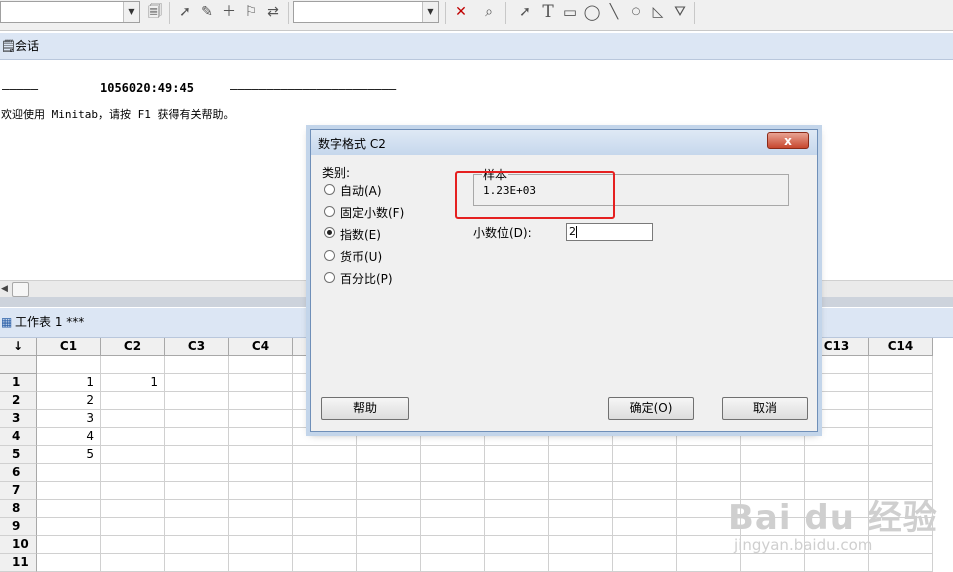  I want to click on grid-corner: ↓, so click(18, 347).